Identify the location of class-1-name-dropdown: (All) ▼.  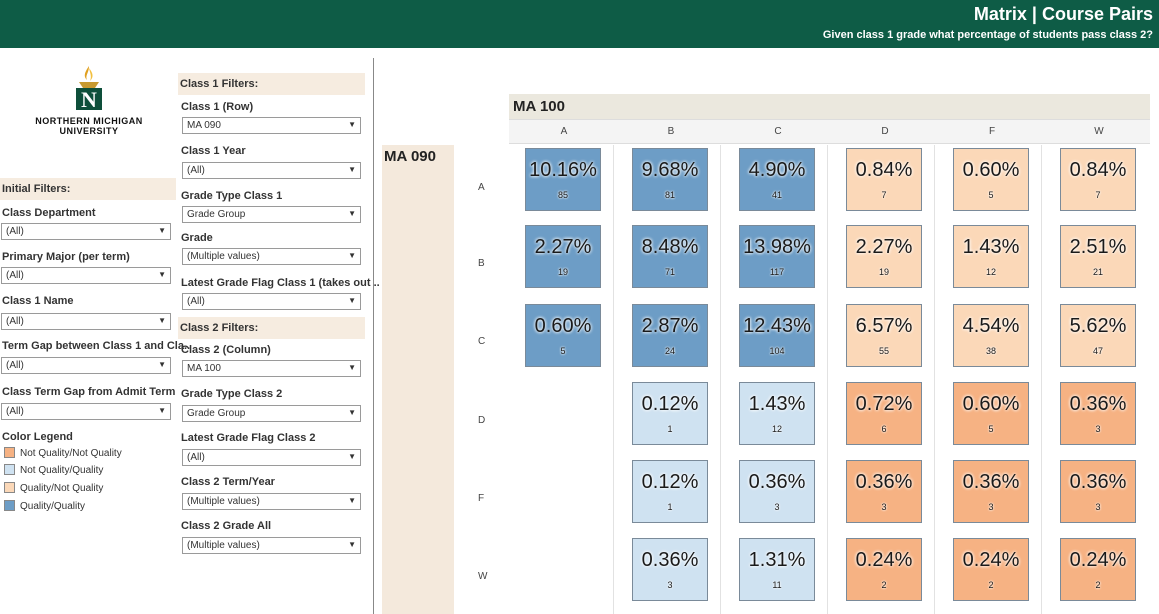
(86, 321).